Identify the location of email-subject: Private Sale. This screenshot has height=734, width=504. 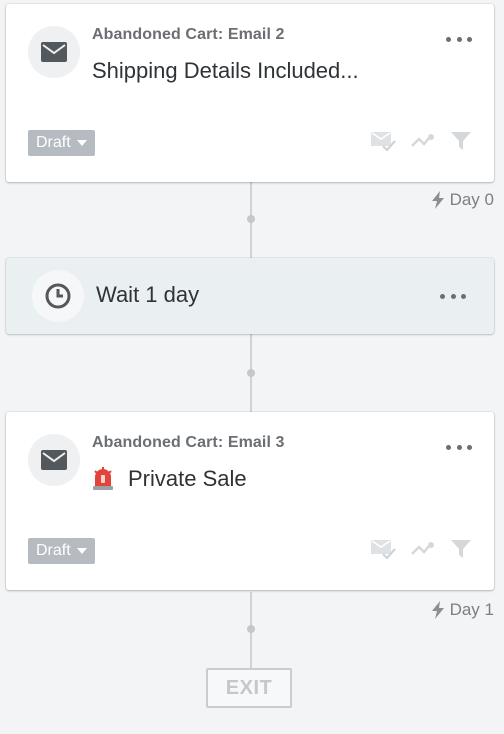
(169, 479).